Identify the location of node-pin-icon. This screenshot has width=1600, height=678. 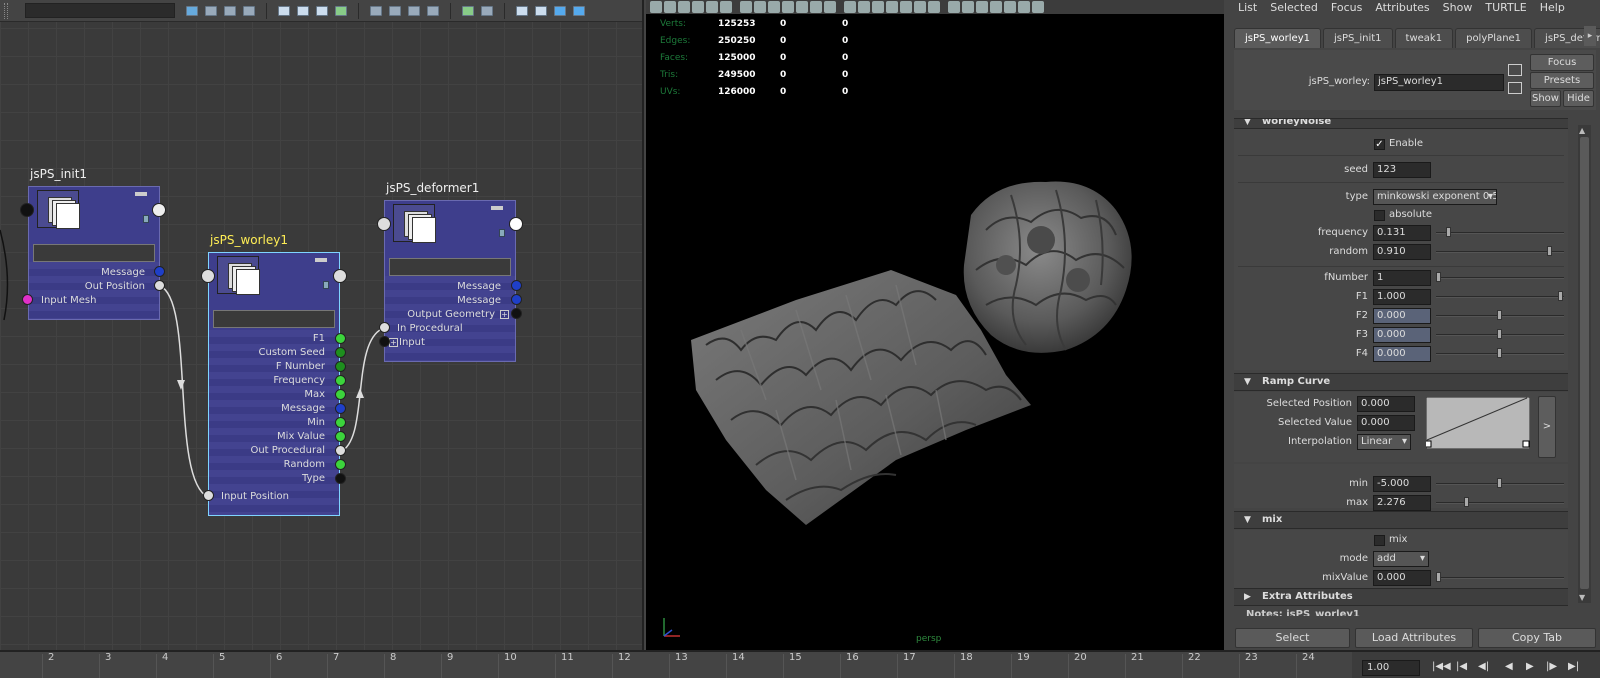
(141, 194).